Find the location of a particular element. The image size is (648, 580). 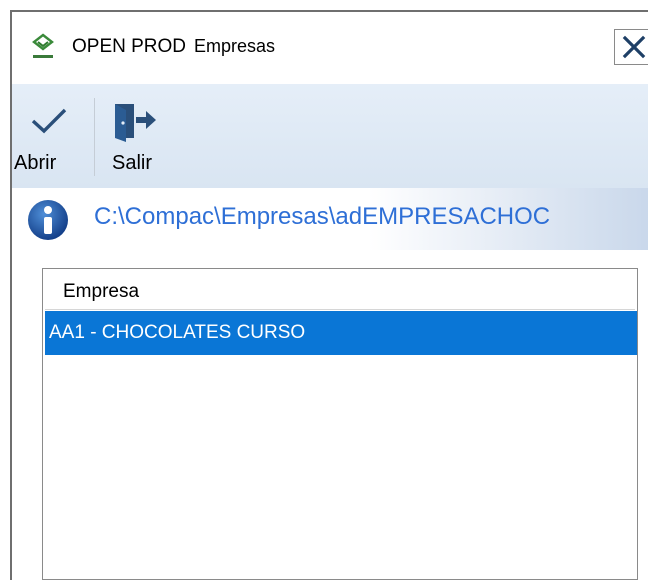

checkmark-icon is located at coordinates (49, 123).